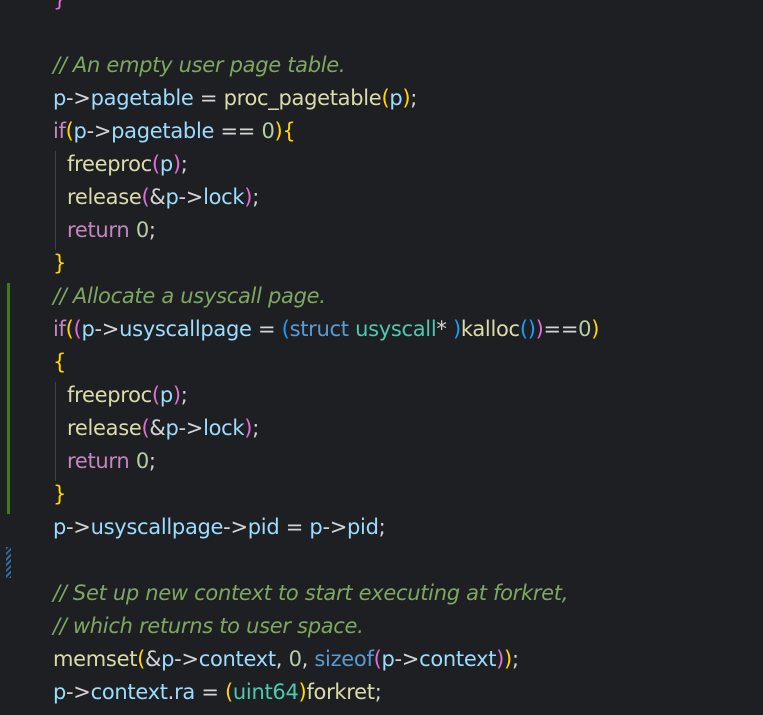 The image size is (763, 715). I want to click on code-line: // An empty user page table., so click(199, 65).